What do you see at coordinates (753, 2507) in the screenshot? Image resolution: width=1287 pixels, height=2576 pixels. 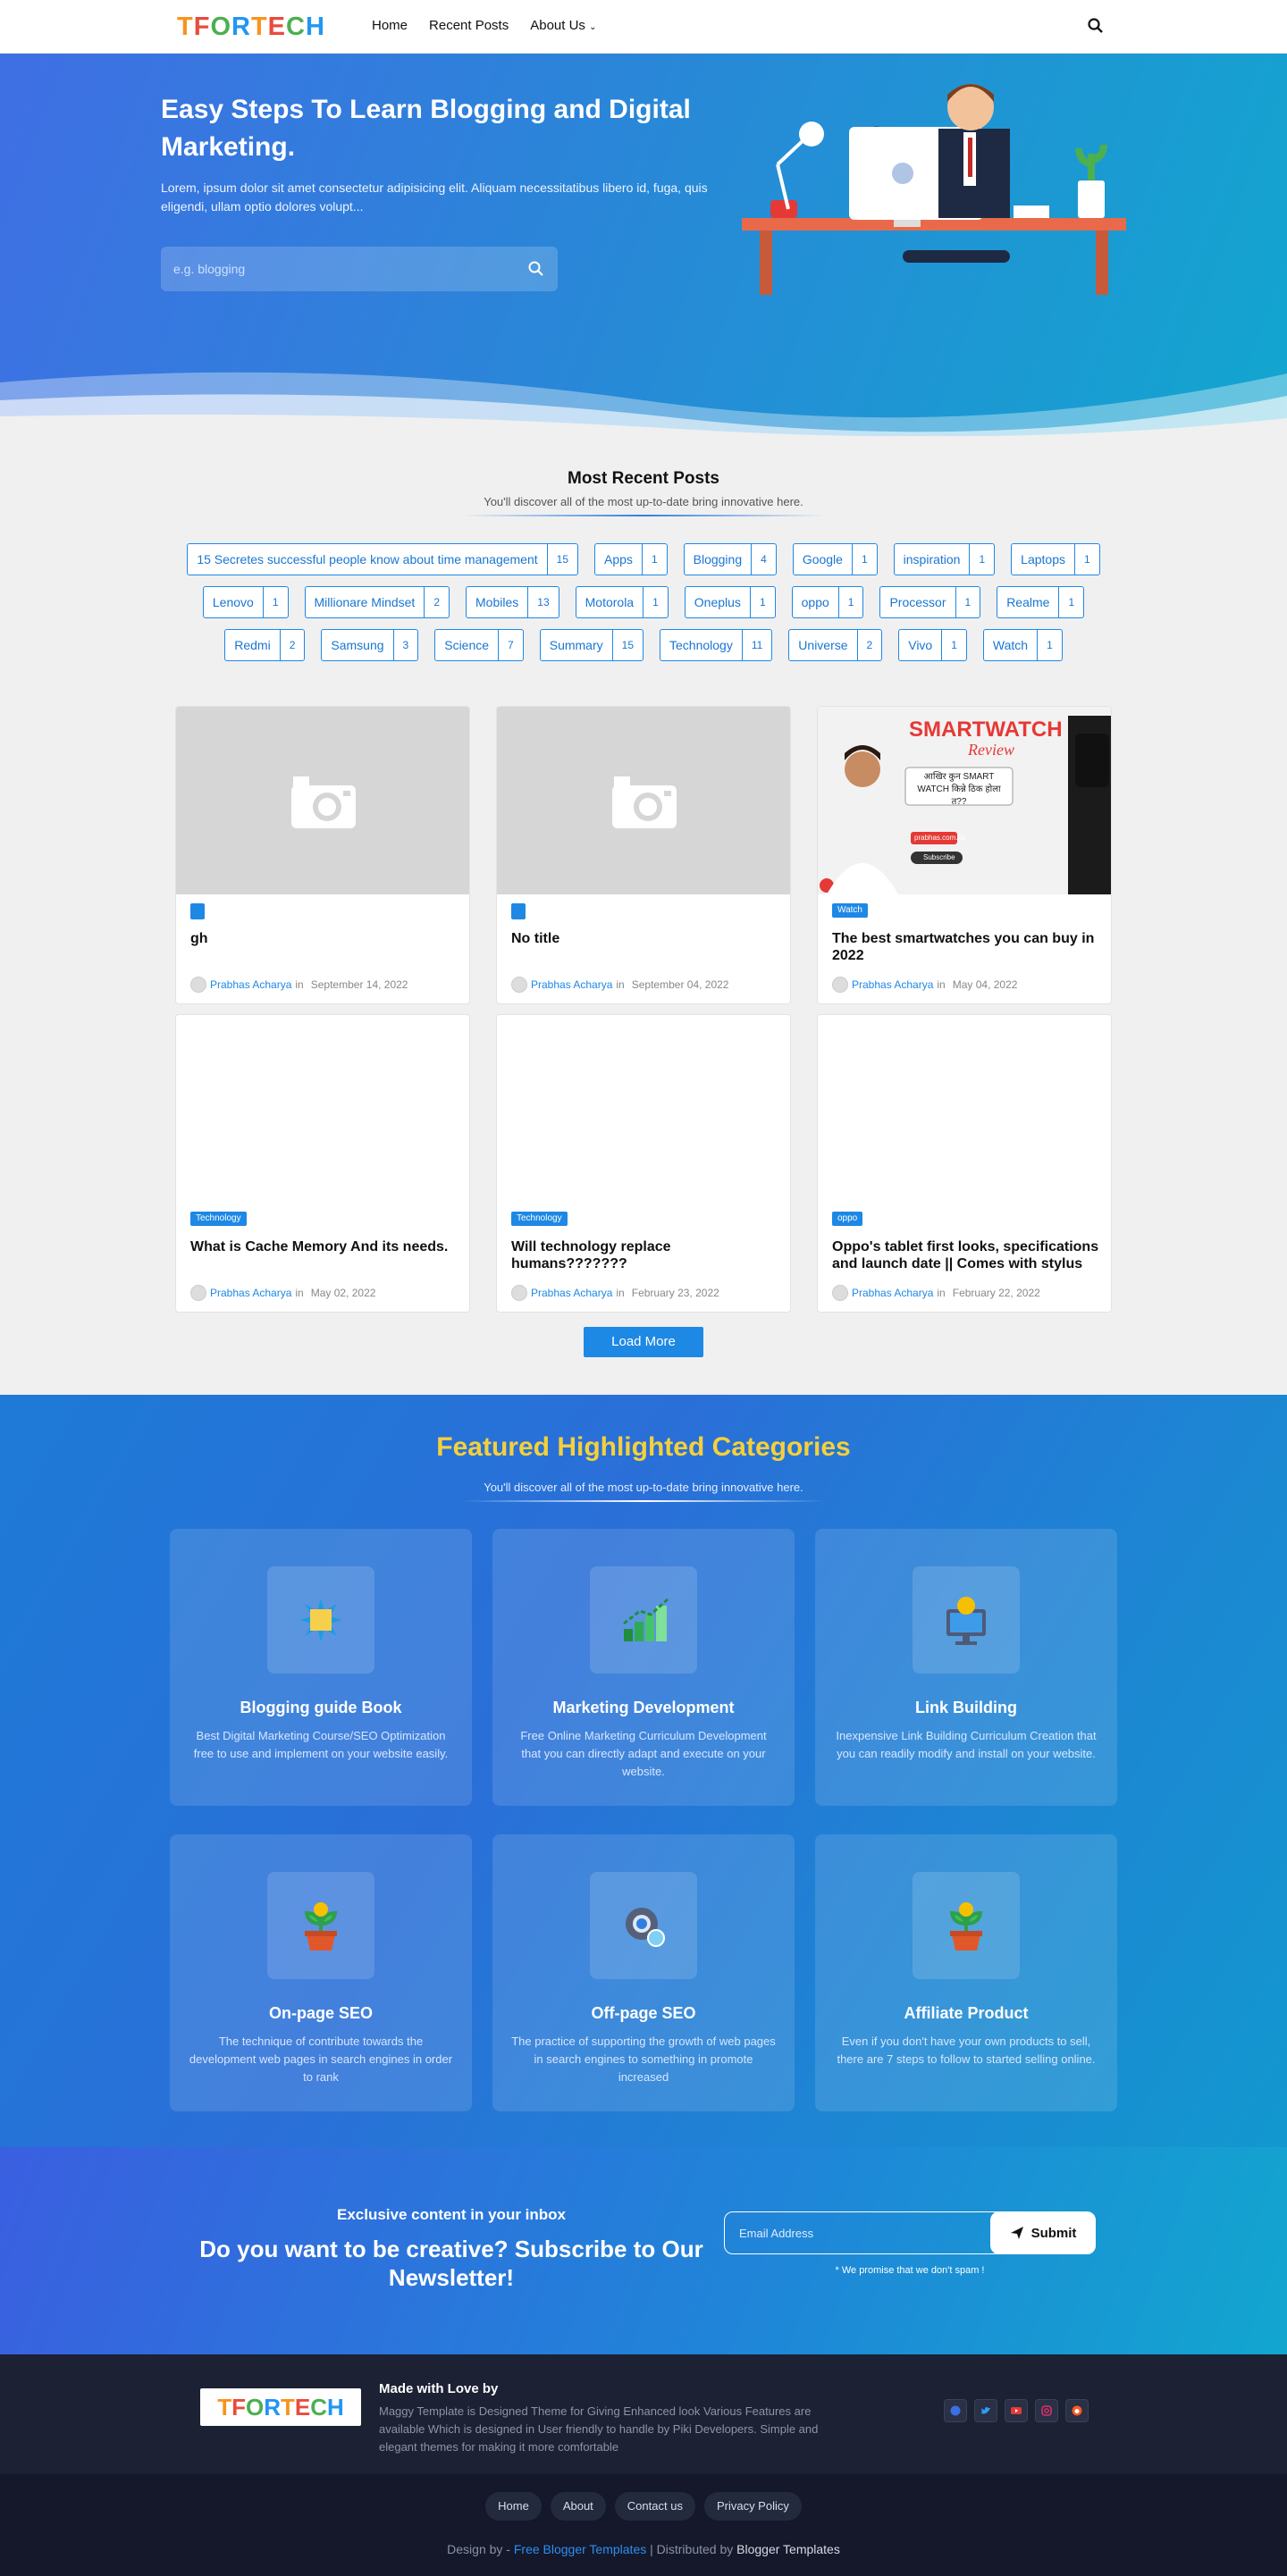 I see `footer-link-privacy: Privacy Policy` at bounding box center [753, 2507].